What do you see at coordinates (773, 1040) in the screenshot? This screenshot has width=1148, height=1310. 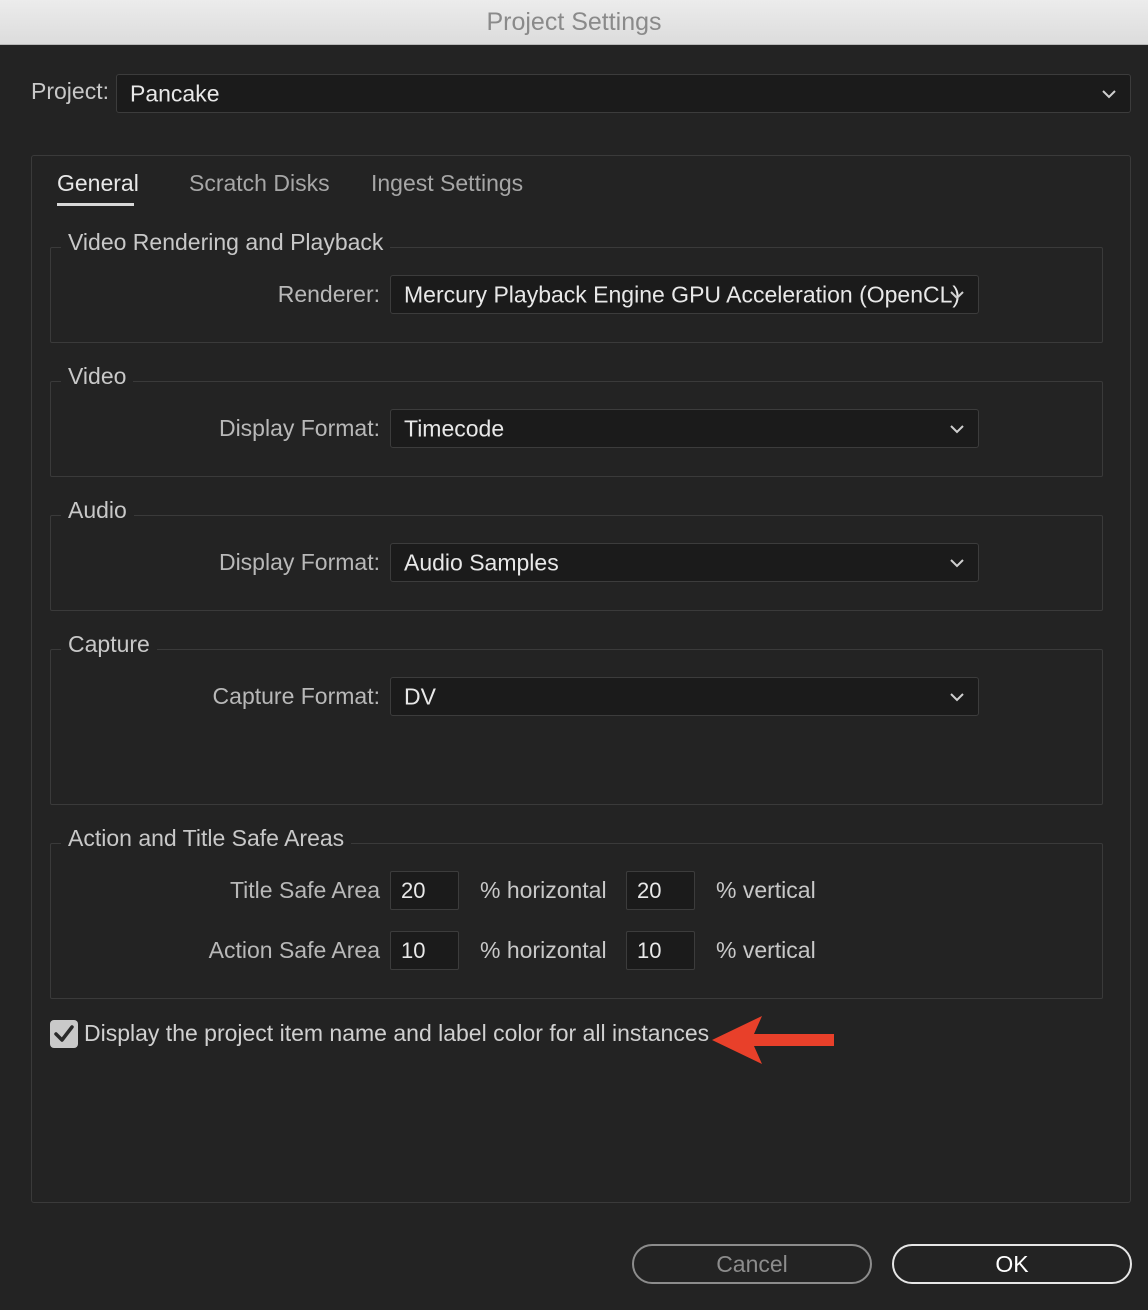 I see `red-arrow-icon` at bounding box center [773, 1040].